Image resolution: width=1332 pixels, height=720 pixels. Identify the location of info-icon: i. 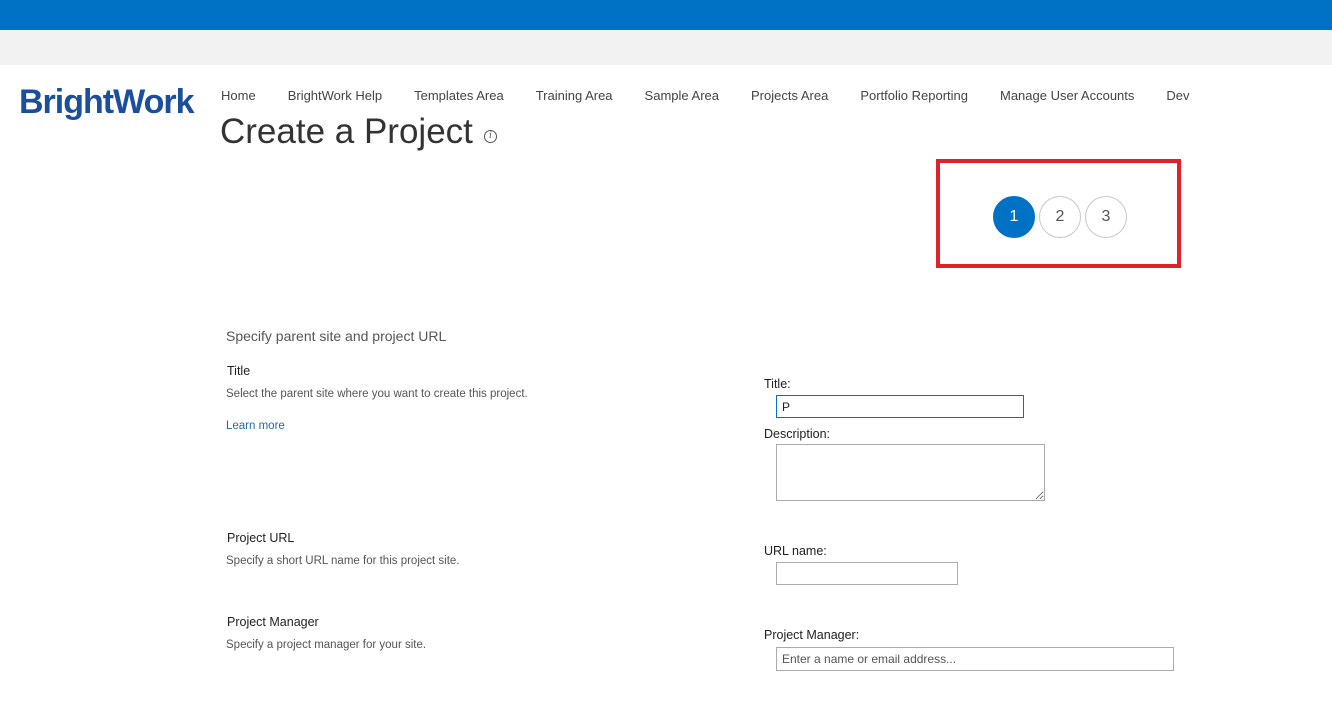
(490, 136).